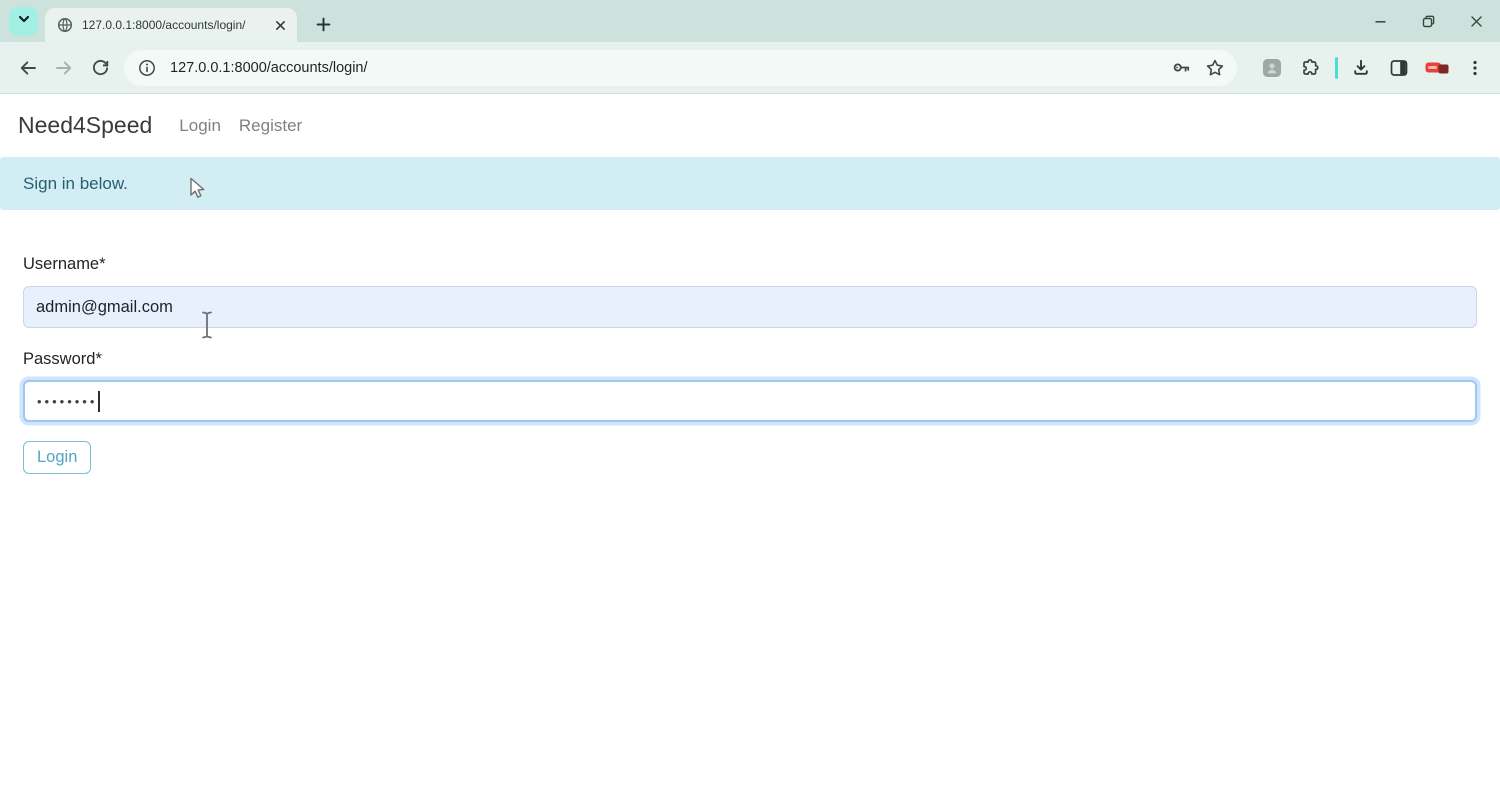 The image size is (1500, 789). I want to click on password-manager-button, so click(1181, 68).